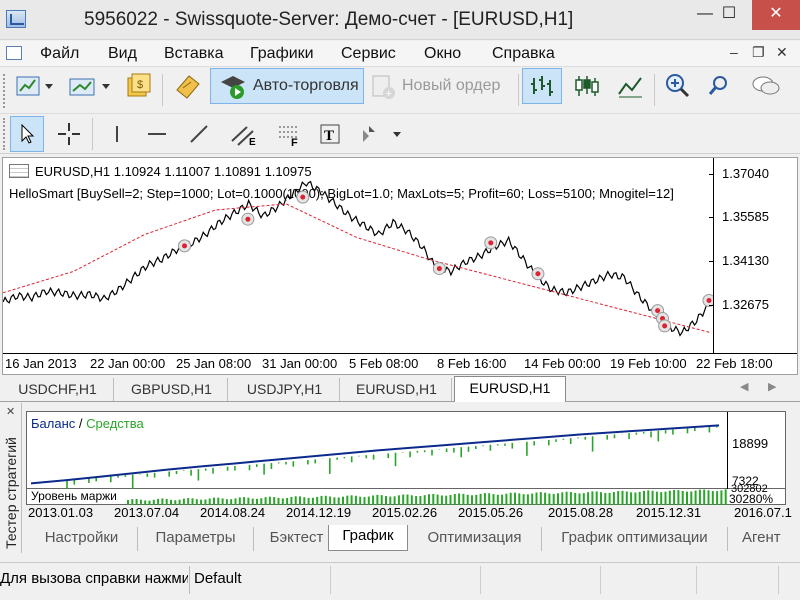  I want to click on menu-help: Справка, so click(523, 54).